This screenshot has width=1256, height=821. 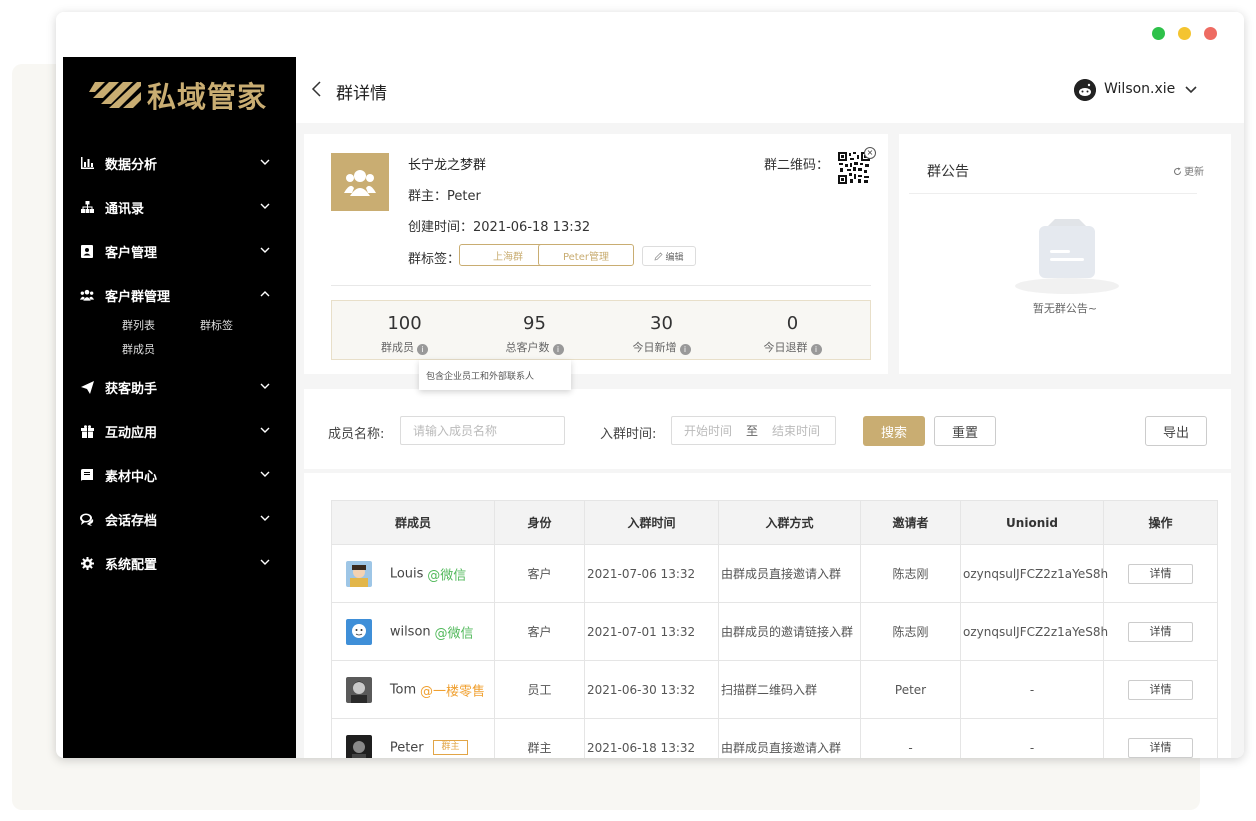 What do you see at coordinates (1176, 431) in the screenshot?
I see `export-button: 导出` at bounding box center [1176, 431].